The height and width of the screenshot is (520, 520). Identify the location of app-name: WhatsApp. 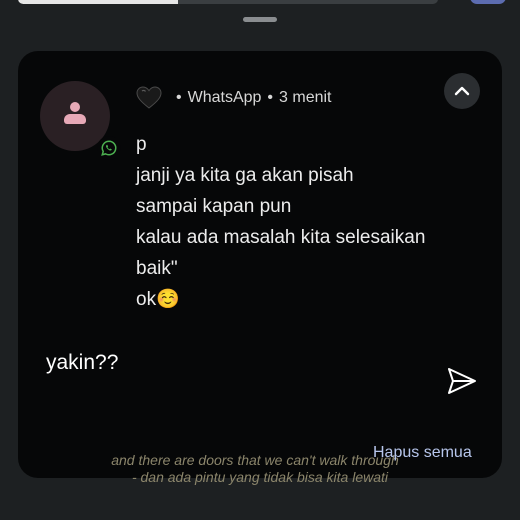
(224, 97).